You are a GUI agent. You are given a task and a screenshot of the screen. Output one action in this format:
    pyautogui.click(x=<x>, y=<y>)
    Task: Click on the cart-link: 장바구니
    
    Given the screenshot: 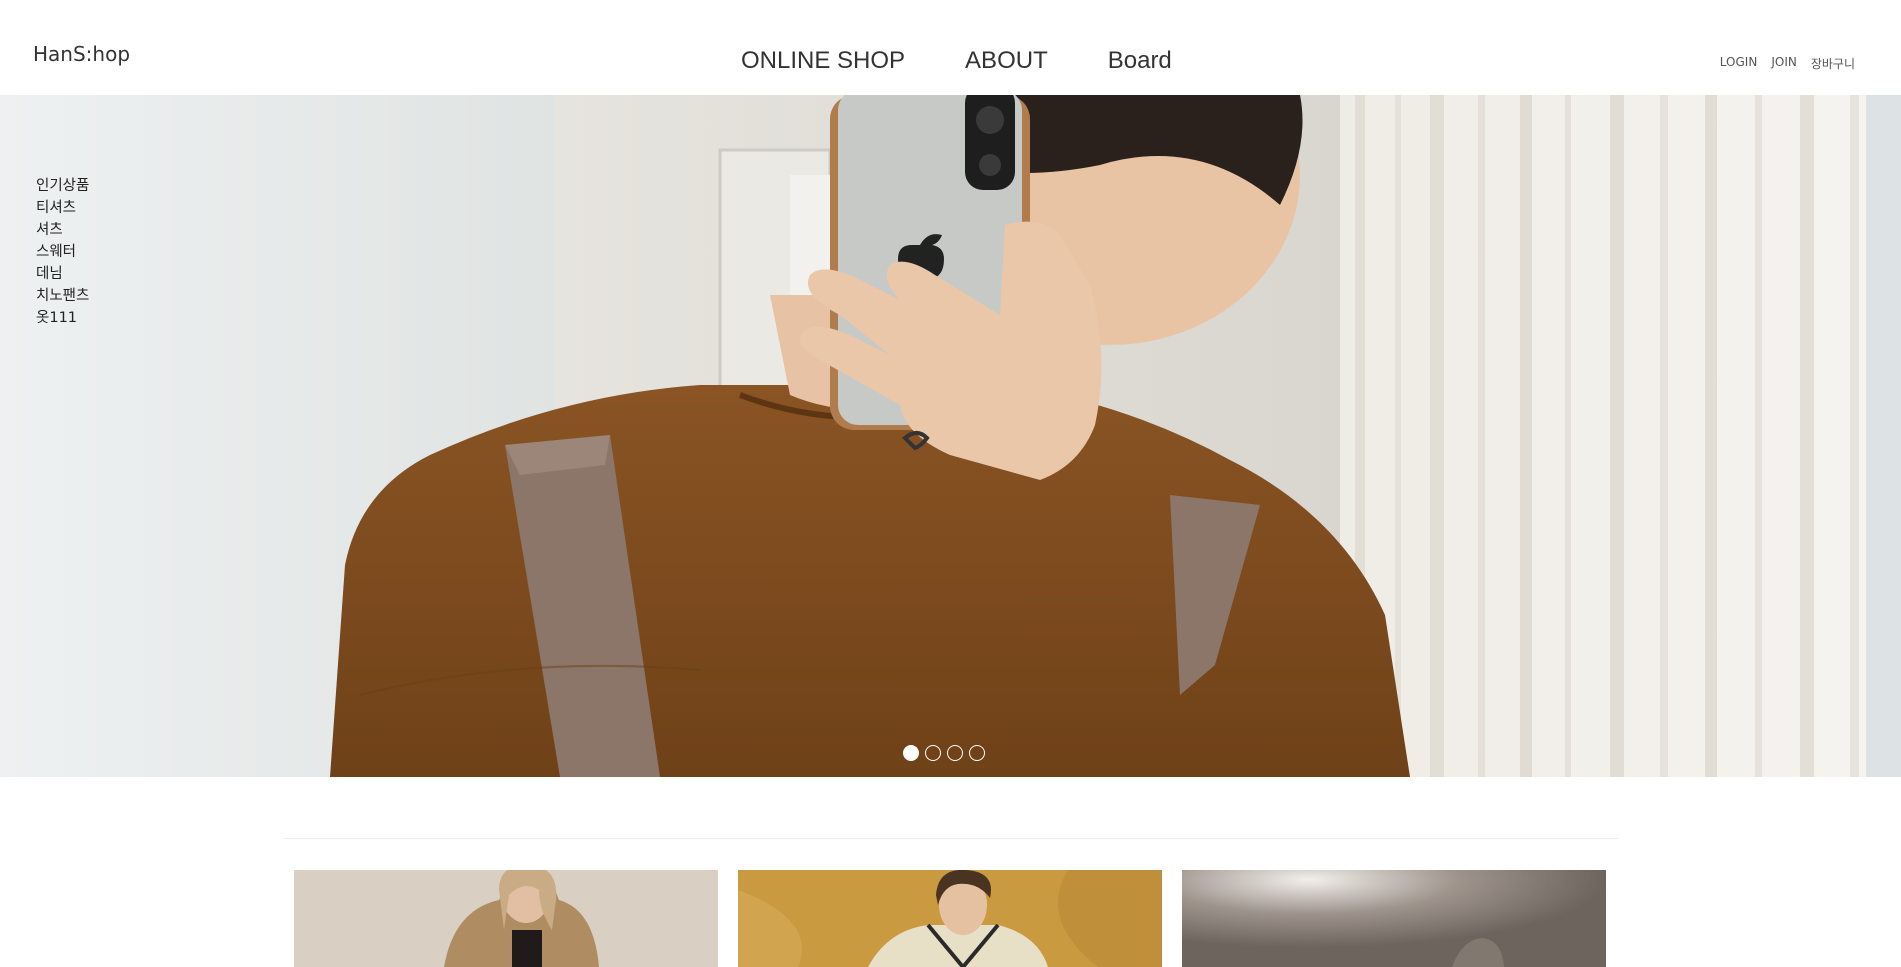 What is the action you would take?
    pyautogui.click(x=1833, y=63)
    